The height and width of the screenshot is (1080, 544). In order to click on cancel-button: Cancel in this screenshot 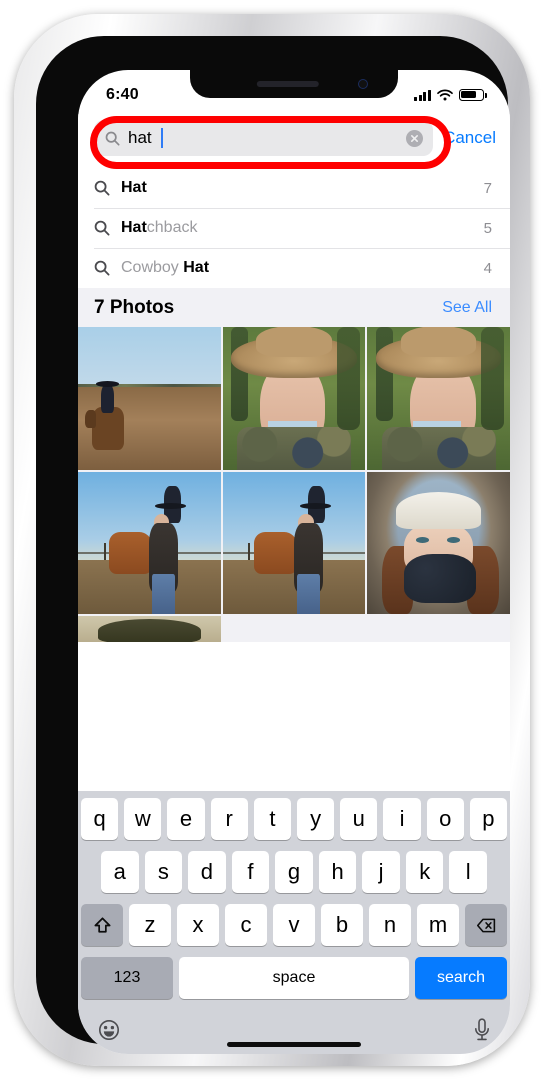, I will do `click(469, 138)`.